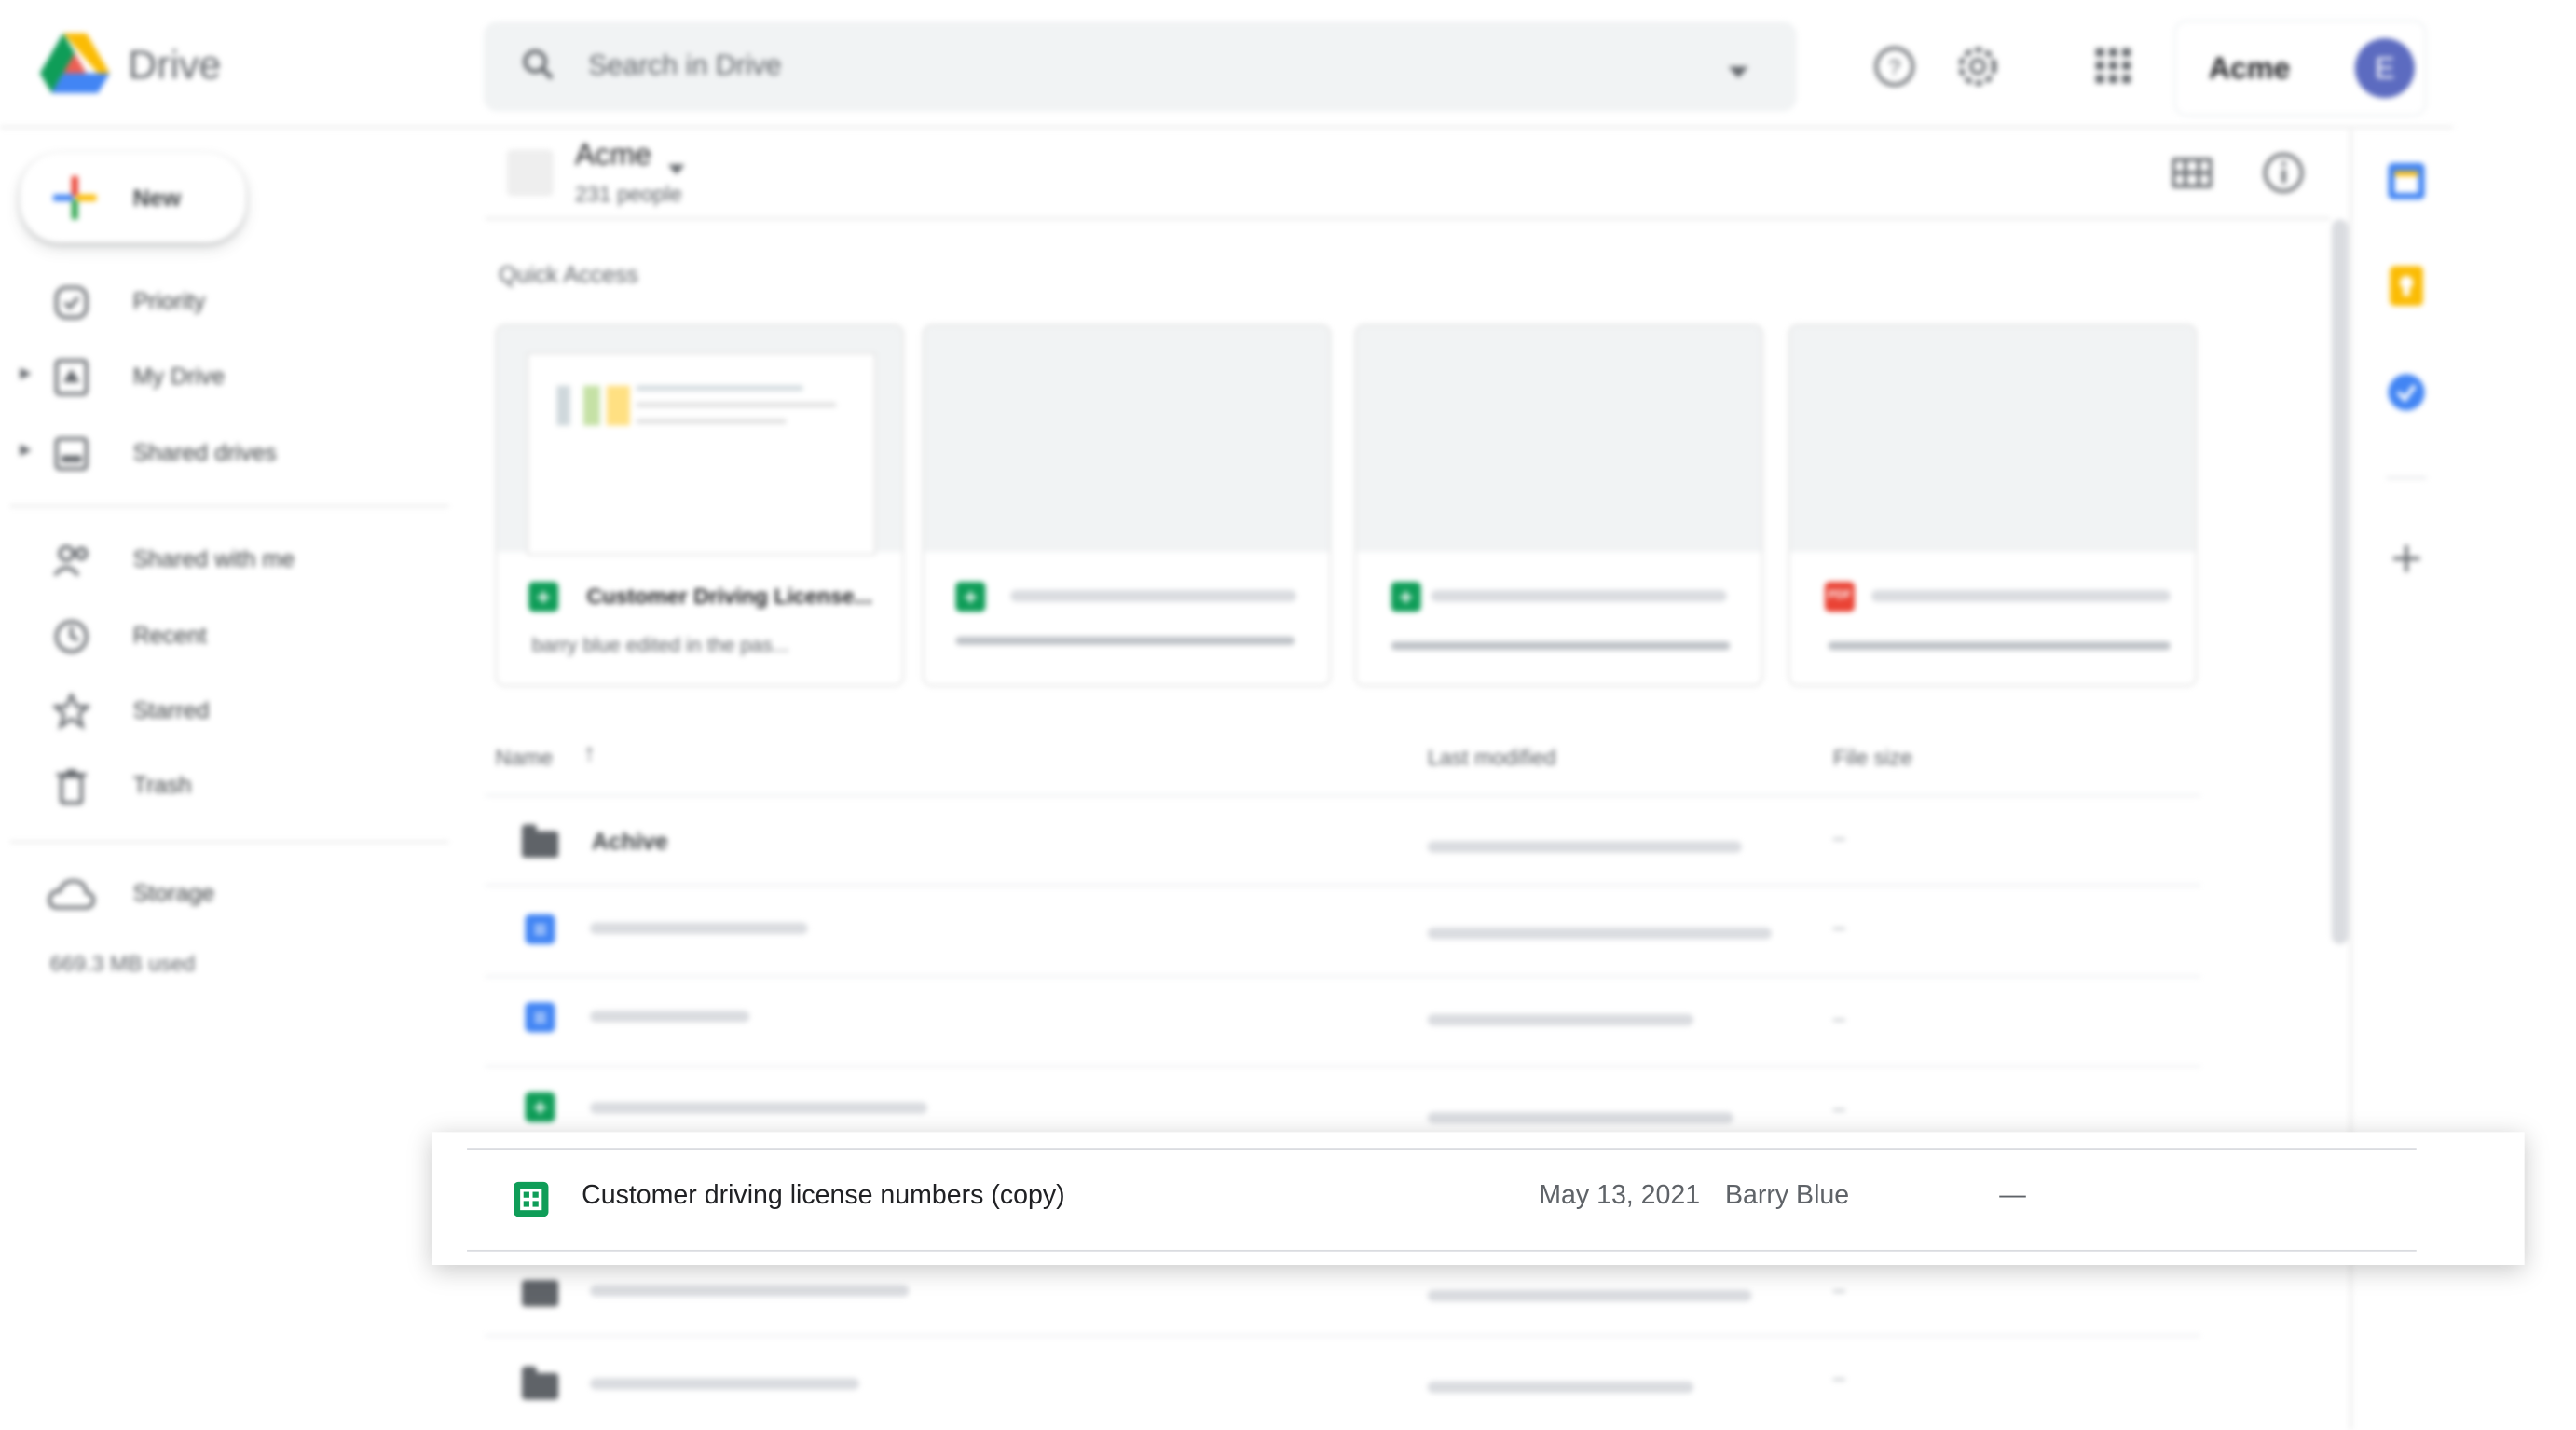 Image resolution: width=2576 pixels, height=1430 pixels. Describe the element at coordinates (75, 201) in the screenshot. I see `plus-icon` at that location.